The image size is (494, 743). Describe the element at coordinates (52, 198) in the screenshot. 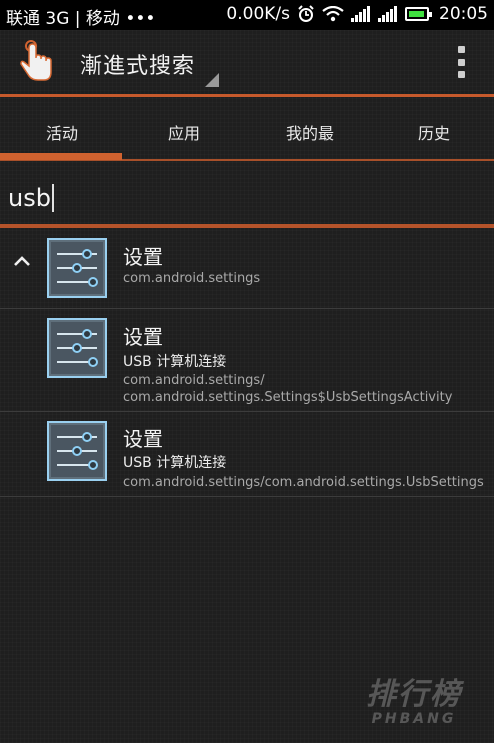

I see `text-cursor` at that location.